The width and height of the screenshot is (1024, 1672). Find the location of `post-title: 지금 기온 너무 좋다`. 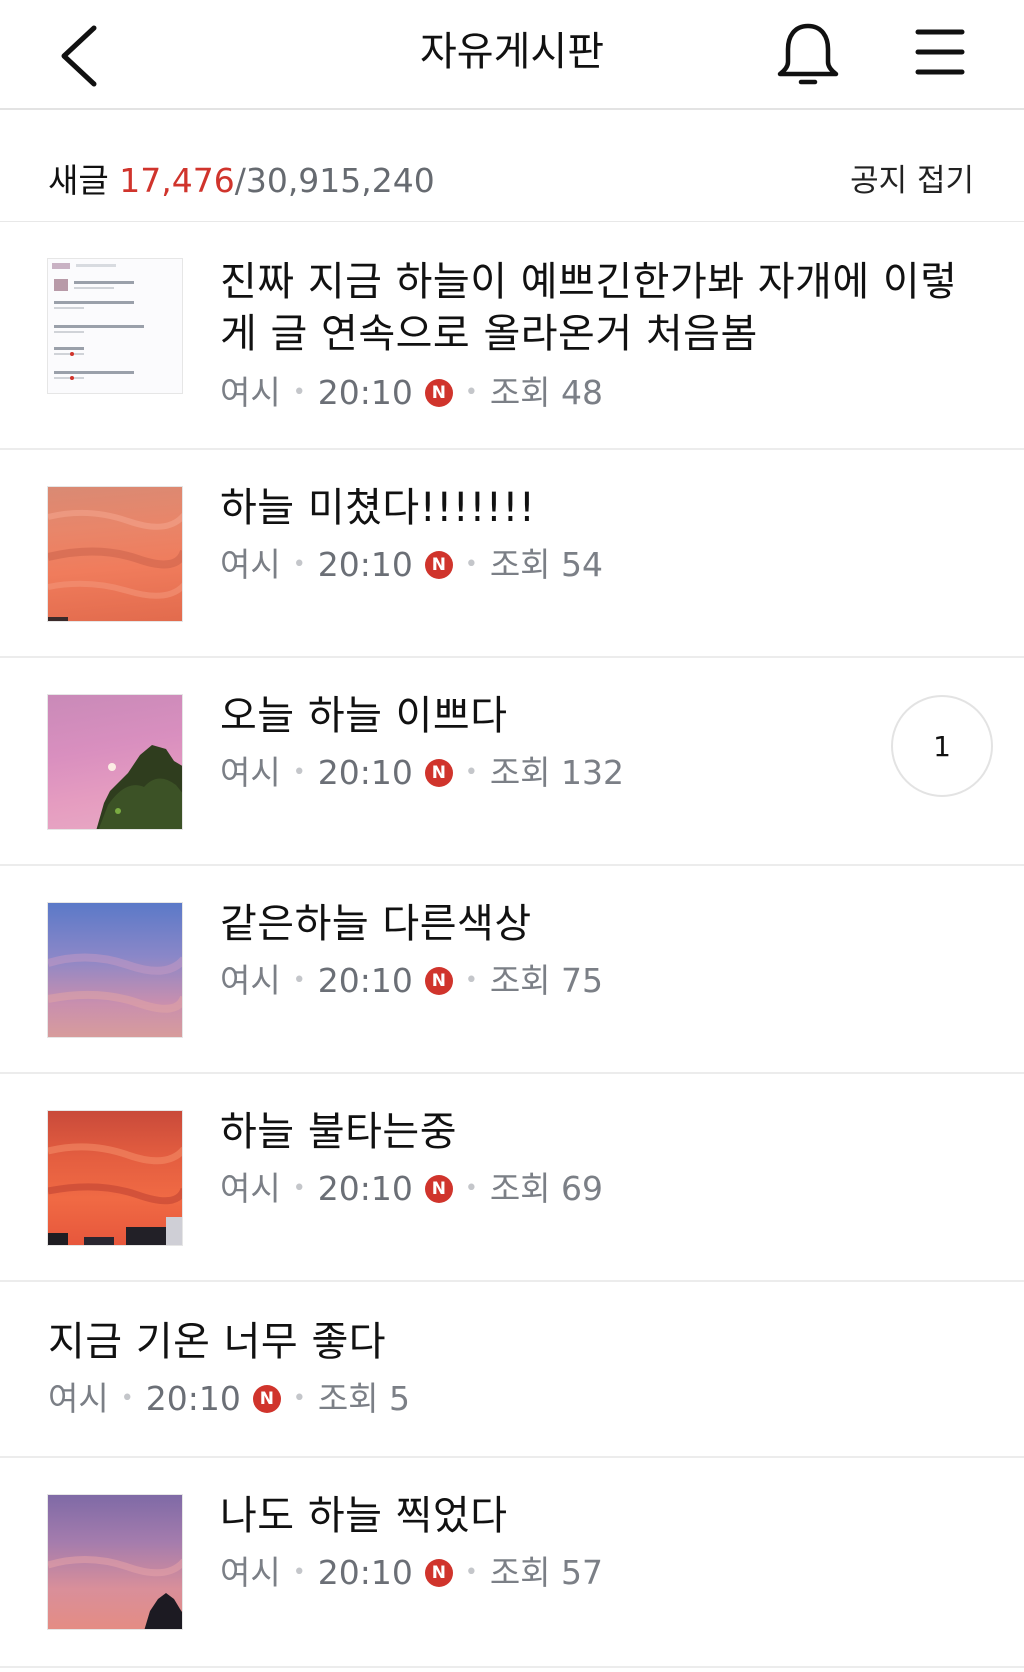

post-title: 지금 기온 너무 좋다 is located at coordinates (217, 1342).